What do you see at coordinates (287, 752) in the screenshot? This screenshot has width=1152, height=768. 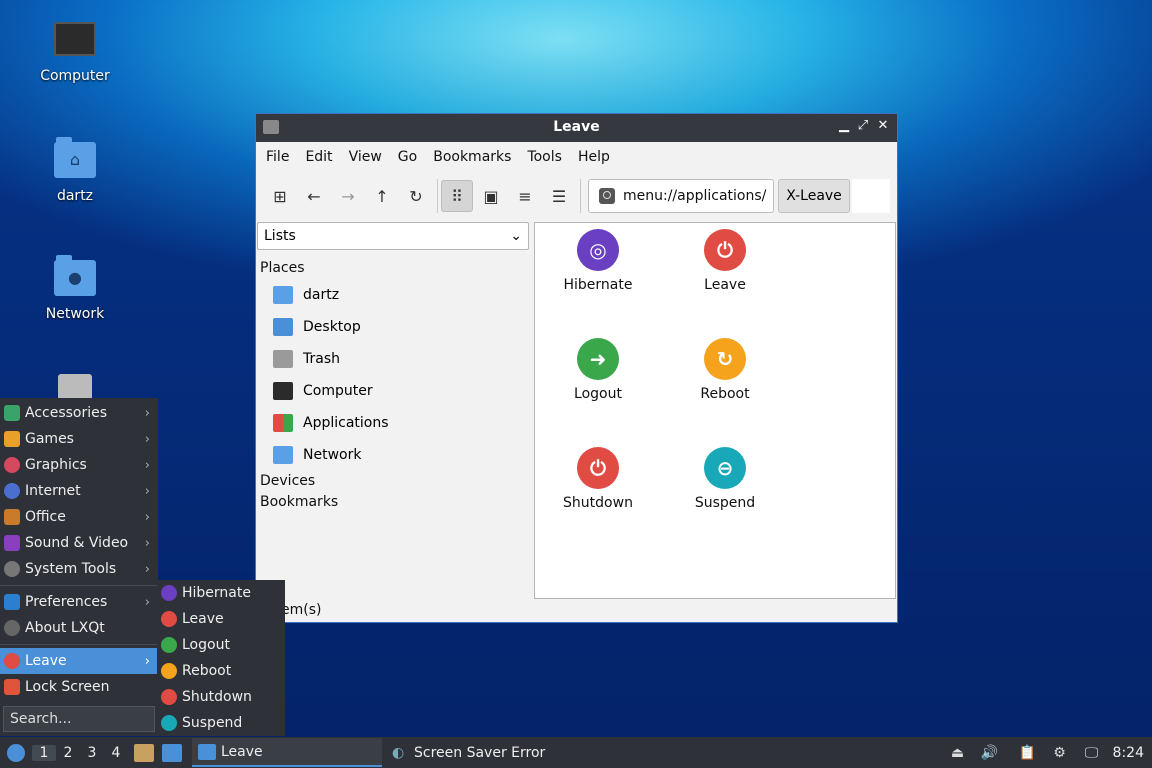 I see `task-leave: Leave` at bounding box center [287, 752].